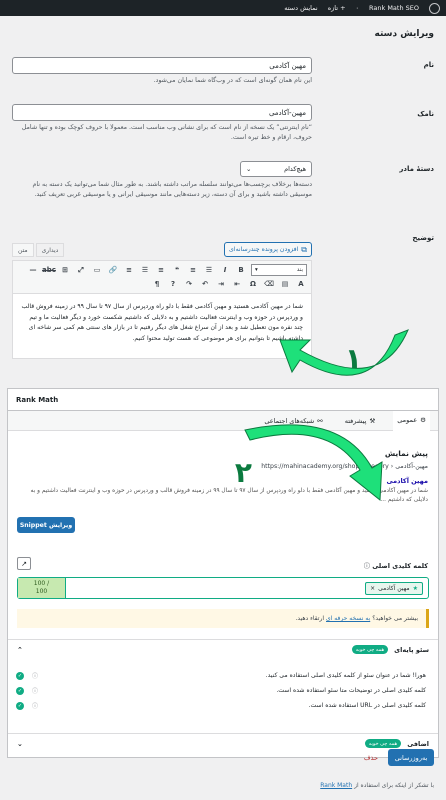 The height and width of the screenshot is (800, 446). I want to click on upgrade-link: به نسخه حرفه ای, so click(348, 618).